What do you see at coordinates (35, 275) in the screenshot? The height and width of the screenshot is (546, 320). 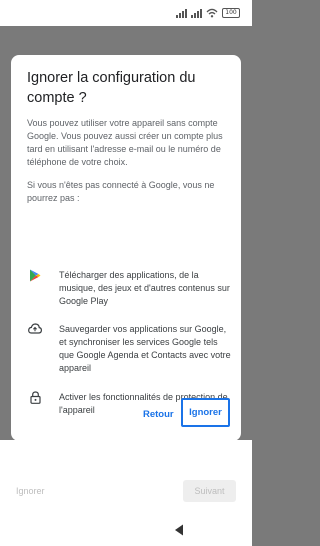 I see `google-play-icon` at bounding box center [35, 275].